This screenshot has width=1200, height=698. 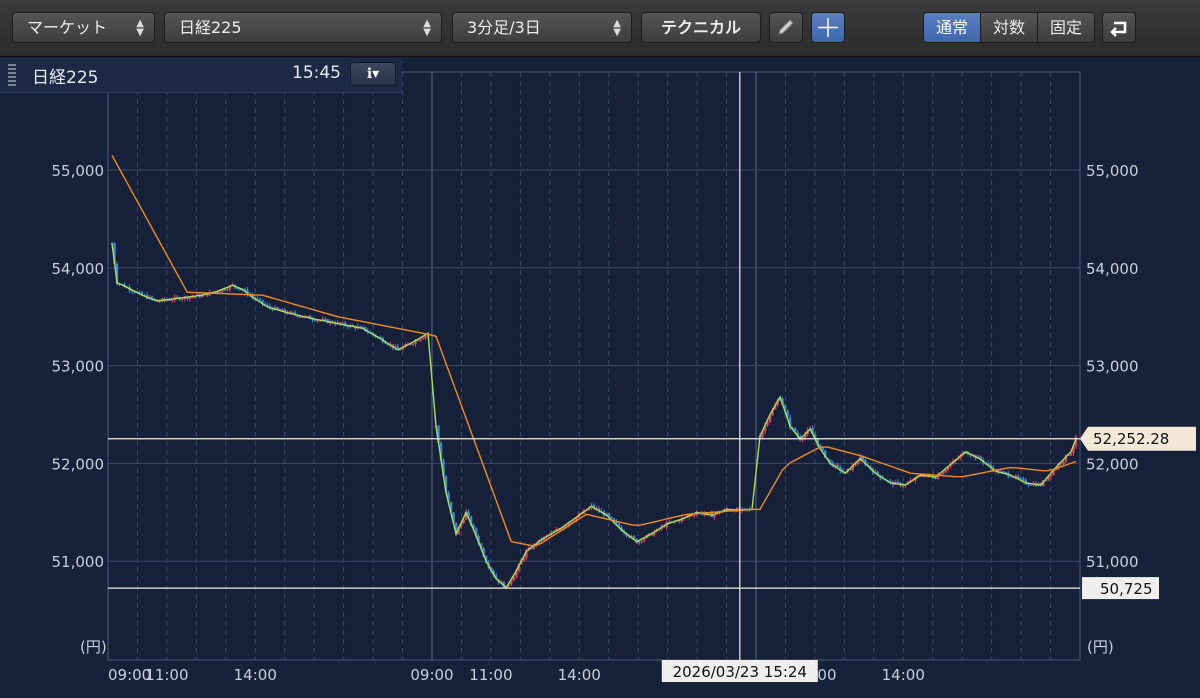 What do you see at coordinates (201, 75) in the screenshot?
I see `symbol-info-panel: 日経225 15:45 ℹ▾` at bounding box center [201, 75].